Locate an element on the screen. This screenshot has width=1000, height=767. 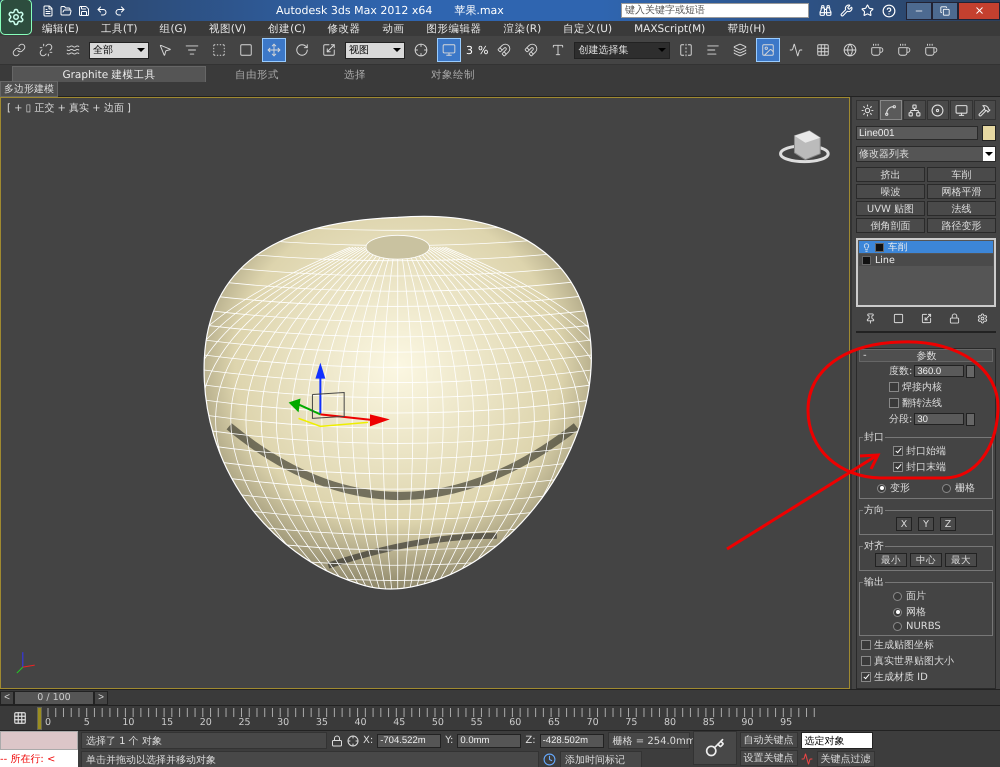
x-coordinate-field: -704.522m is located at coordinates (409, 741).